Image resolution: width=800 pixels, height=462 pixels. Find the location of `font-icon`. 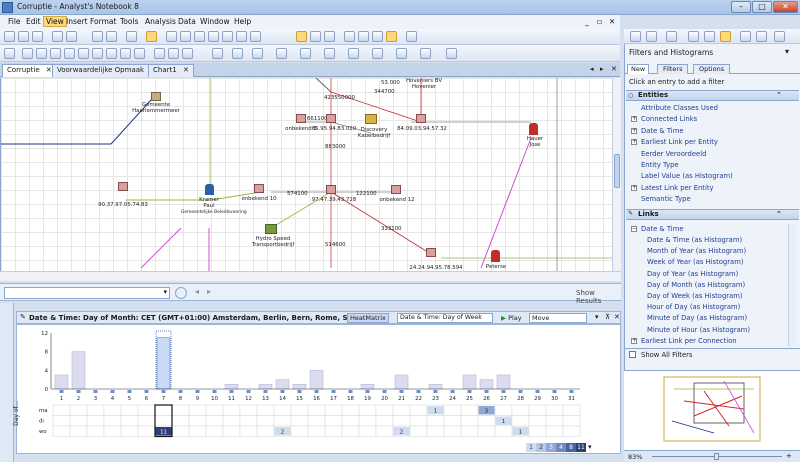

font-icon is located at coordinates (425, 53).